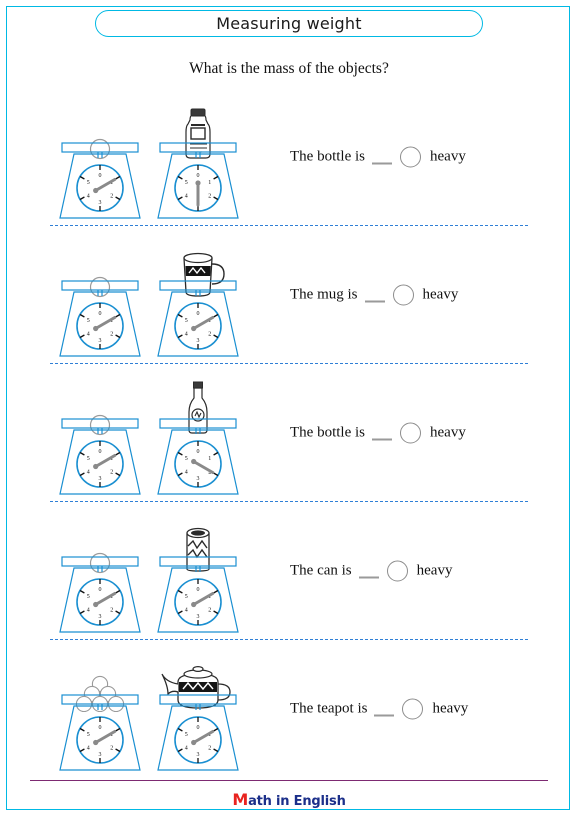 The image size is (578, 818). Describe the element at coordinates (289, 23) in the screenshot. I see `page-title: Measuring weight` at that location.